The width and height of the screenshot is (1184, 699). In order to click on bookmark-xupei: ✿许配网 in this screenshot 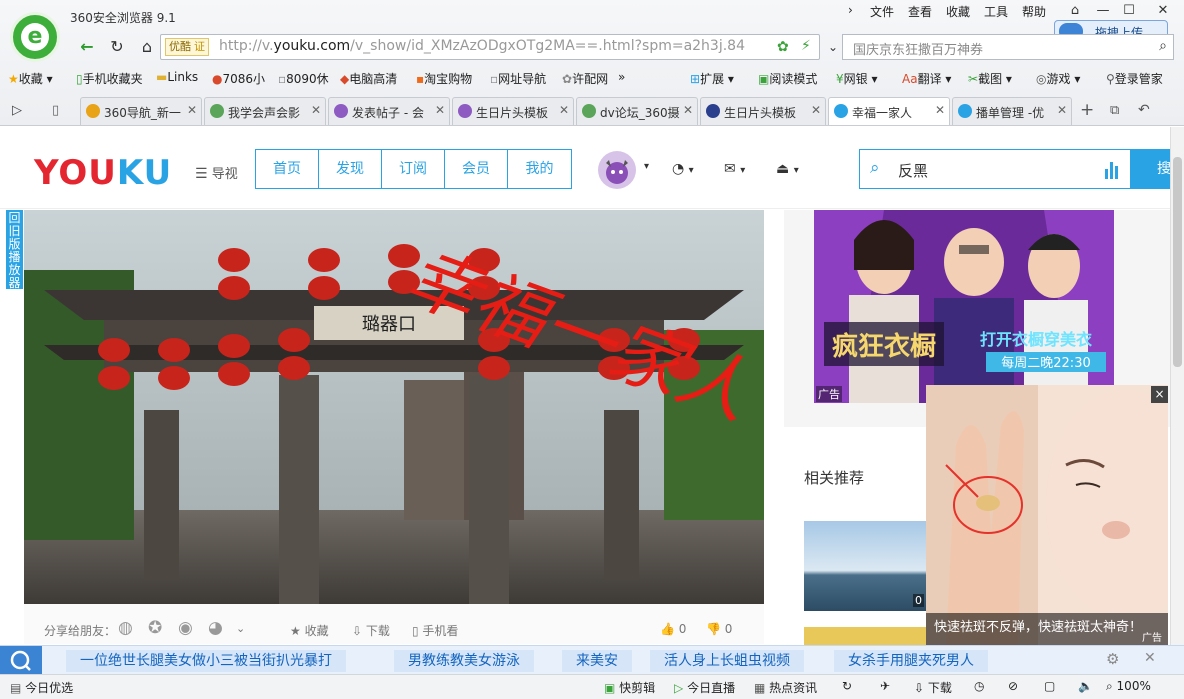, I will do `click(585, 78)`.